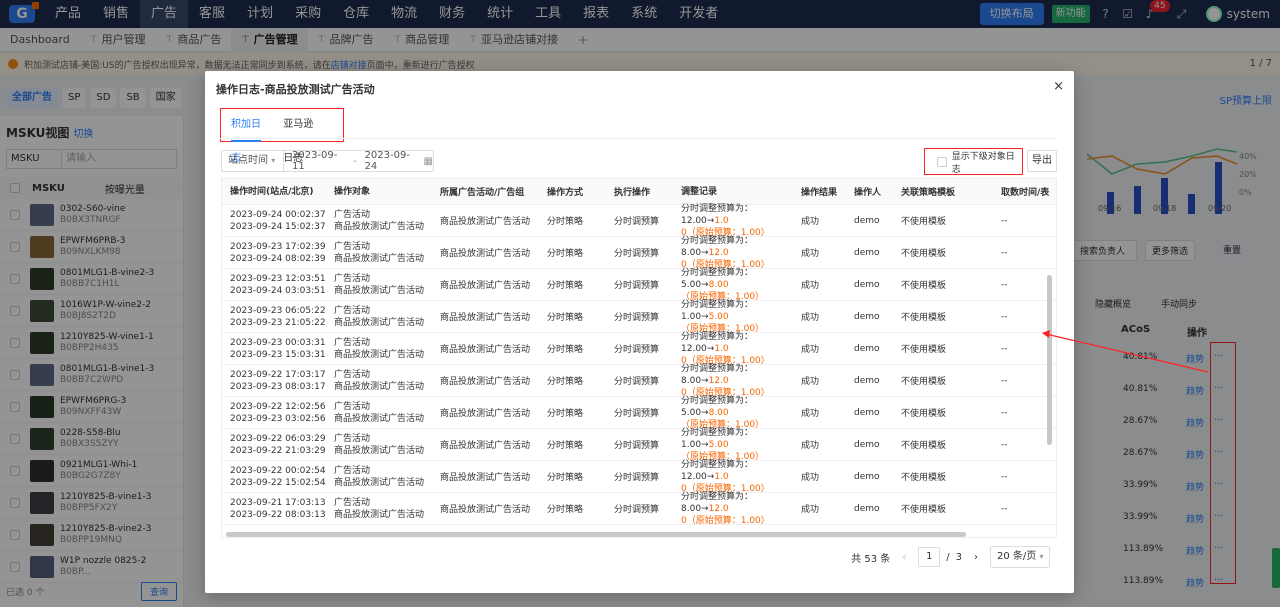 This screenshot has width=1280, height=607. I want to click on date-range-filter: 站点时间 ▾ 2023-09-11 - 2023-09-24 ▦, so click(327, 161).